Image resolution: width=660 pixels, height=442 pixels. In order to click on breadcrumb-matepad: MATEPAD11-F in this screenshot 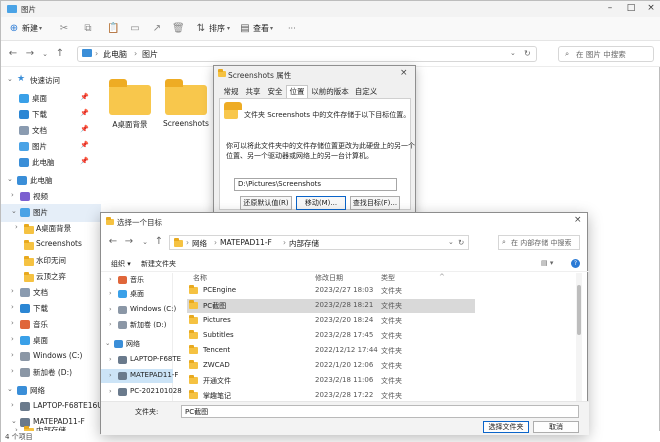, I will do `click(246, 242)`.